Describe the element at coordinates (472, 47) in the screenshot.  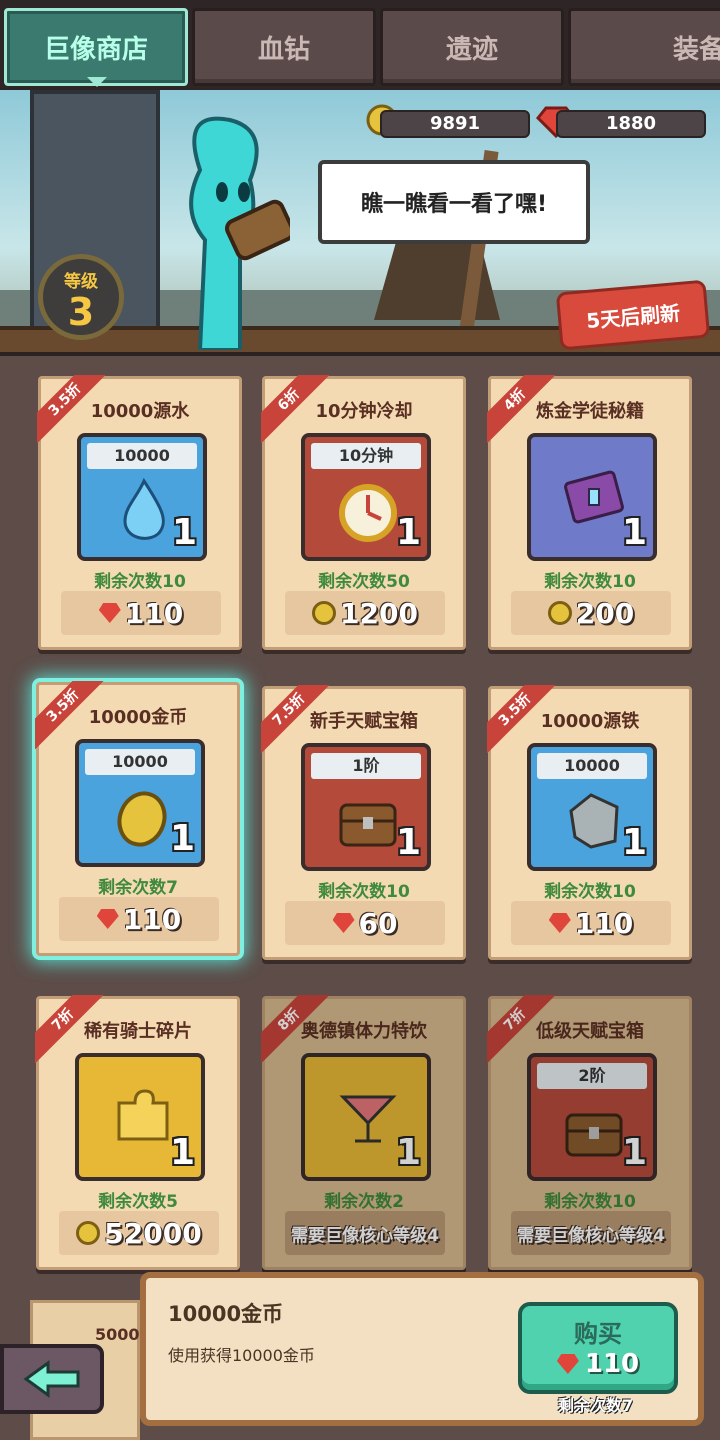
I see `tab-ruins: 遗迹` at that location.